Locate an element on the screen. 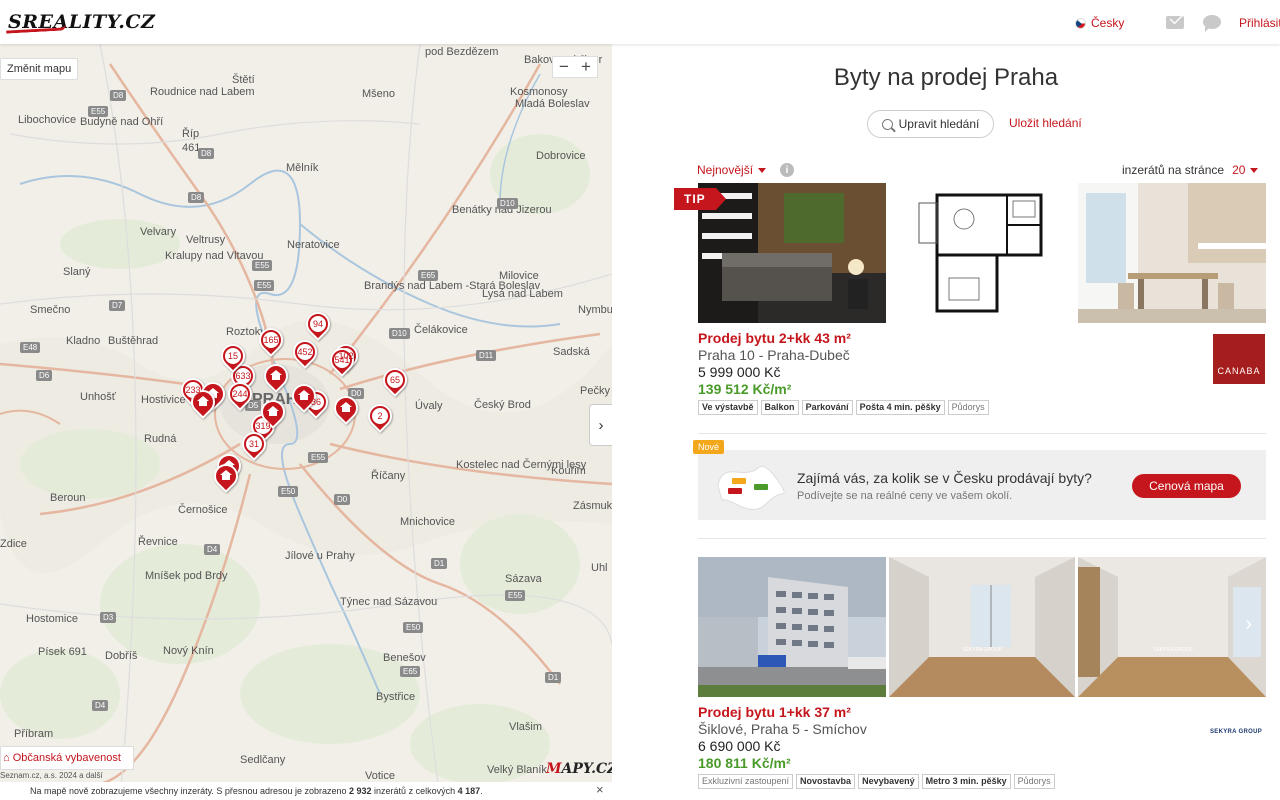 The height and width of the screenshot is (800, 1280). mapy-cz-logo: MAPY.CZ is located at coordinates (579, 769).